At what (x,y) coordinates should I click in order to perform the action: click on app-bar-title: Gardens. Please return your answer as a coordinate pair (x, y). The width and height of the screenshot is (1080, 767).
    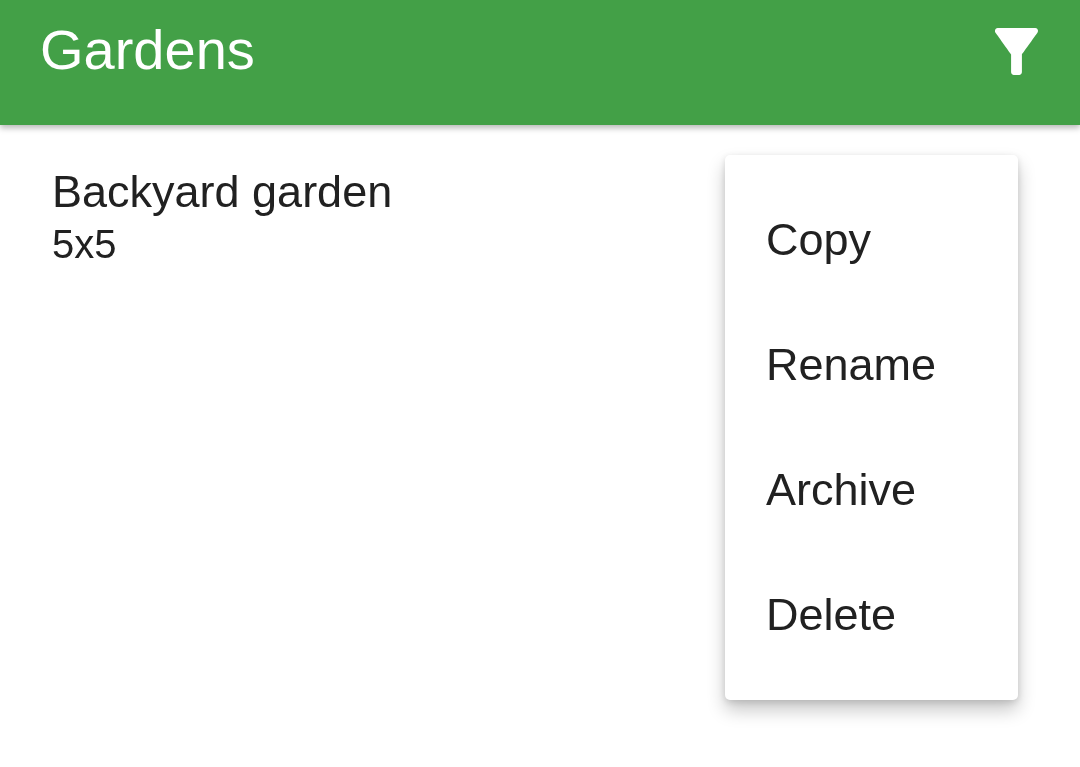
    Looking at the image, I should click on (147, 50).